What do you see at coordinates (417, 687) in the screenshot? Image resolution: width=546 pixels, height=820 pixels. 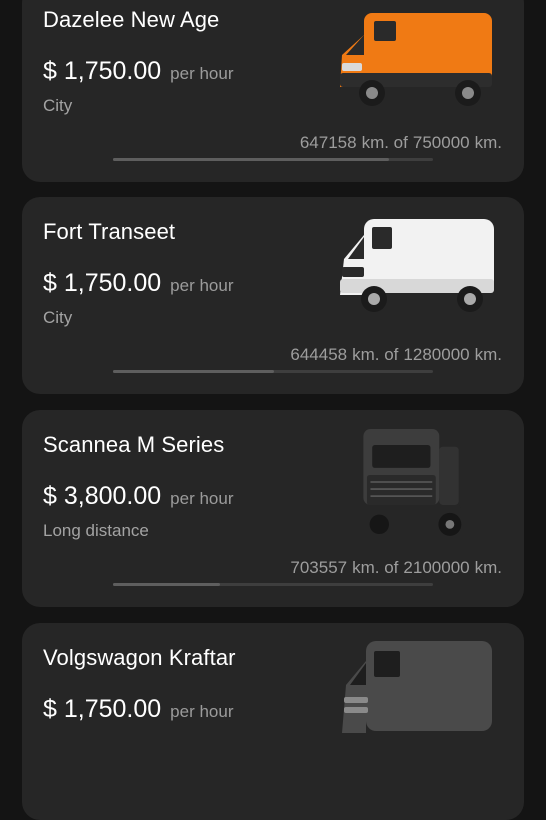 I see `dark-van-image` at bounding box center [417, 687].